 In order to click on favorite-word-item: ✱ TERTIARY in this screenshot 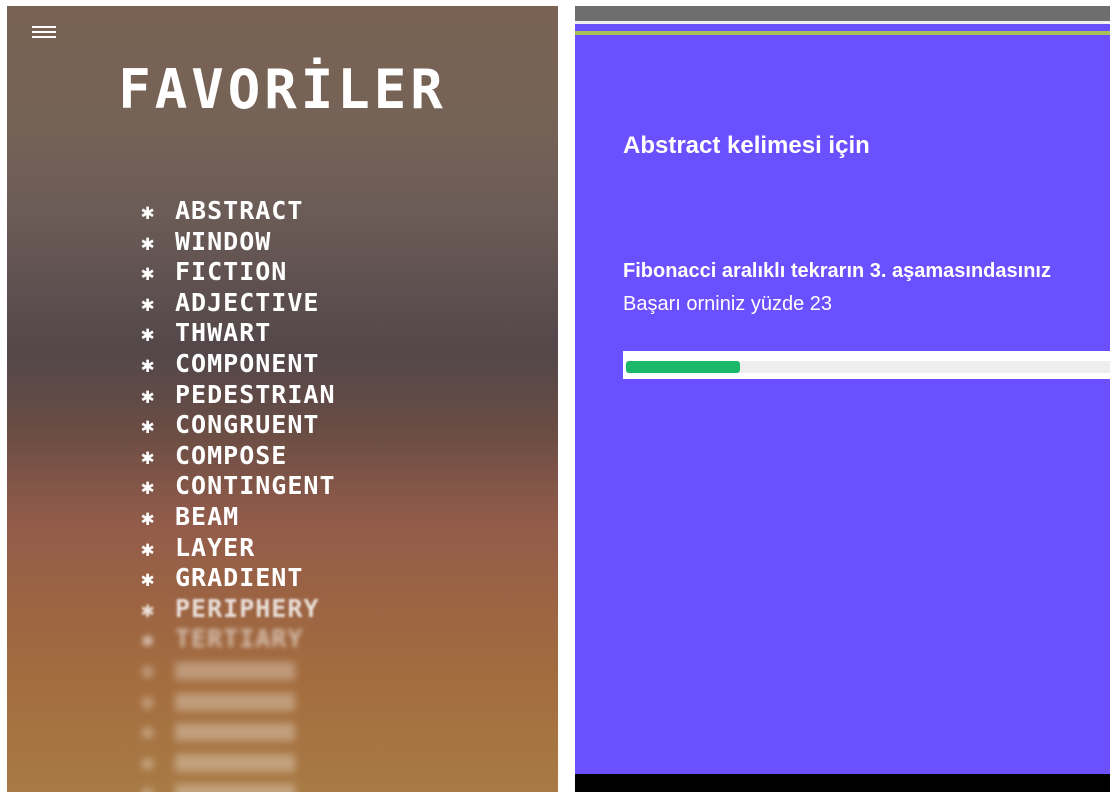, I will do `click(238, 639)`.